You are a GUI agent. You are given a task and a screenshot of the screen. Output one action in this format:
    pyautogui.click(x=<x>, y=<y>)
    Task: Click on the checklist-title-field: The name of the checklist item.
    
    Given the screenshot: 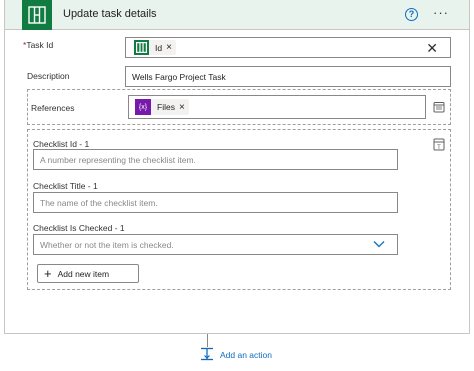 What is the action you would take?
    pyautogui.click(x=215, y=202)
    